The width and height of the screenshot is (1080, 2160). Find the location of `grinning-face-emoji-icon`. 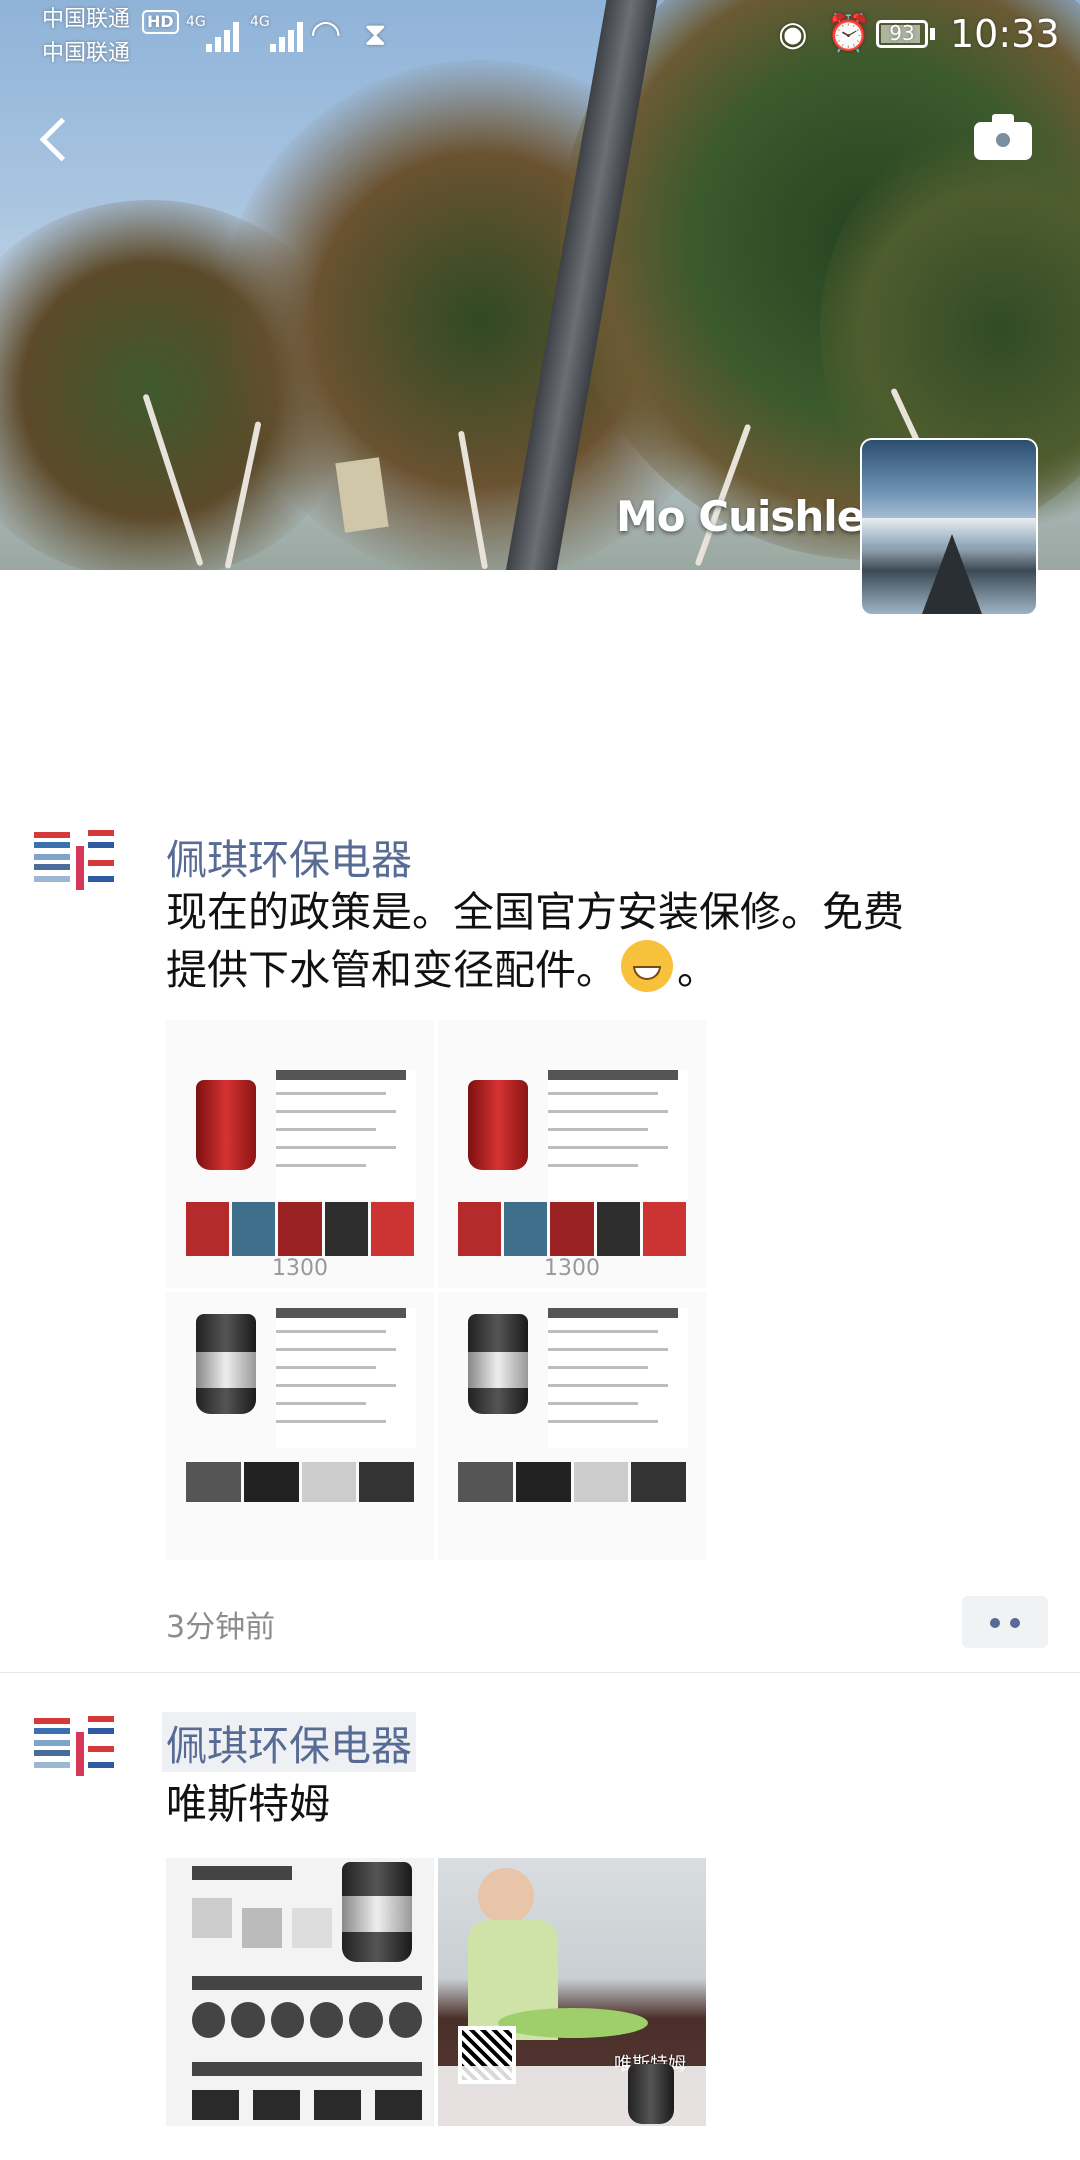

grinning-face-emoji-icon is located at coordinates (647, 966).